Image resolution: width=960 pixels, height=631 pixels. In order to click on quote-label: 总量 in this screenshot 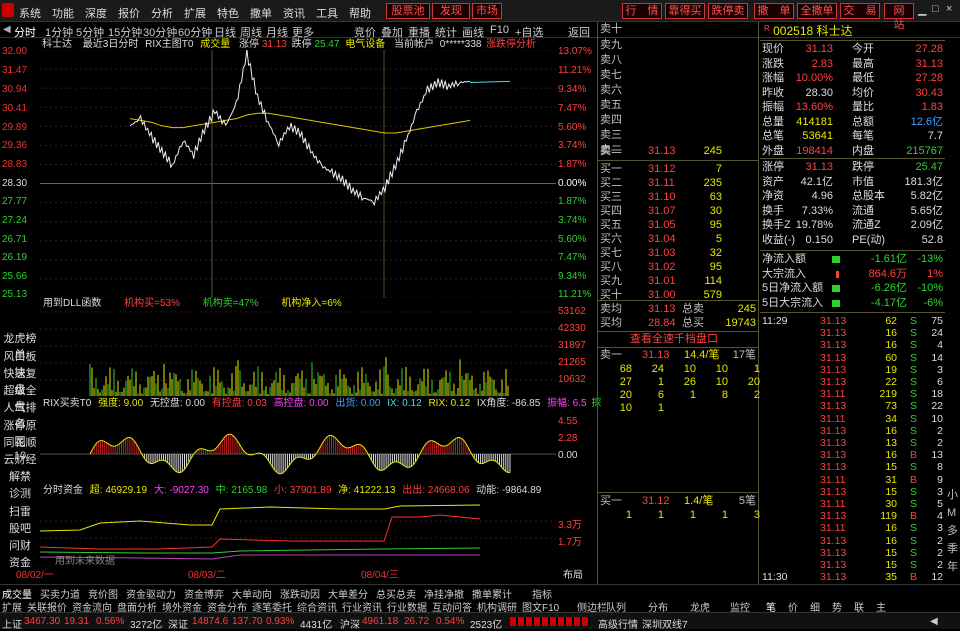, I will do `click(773, 121)`.